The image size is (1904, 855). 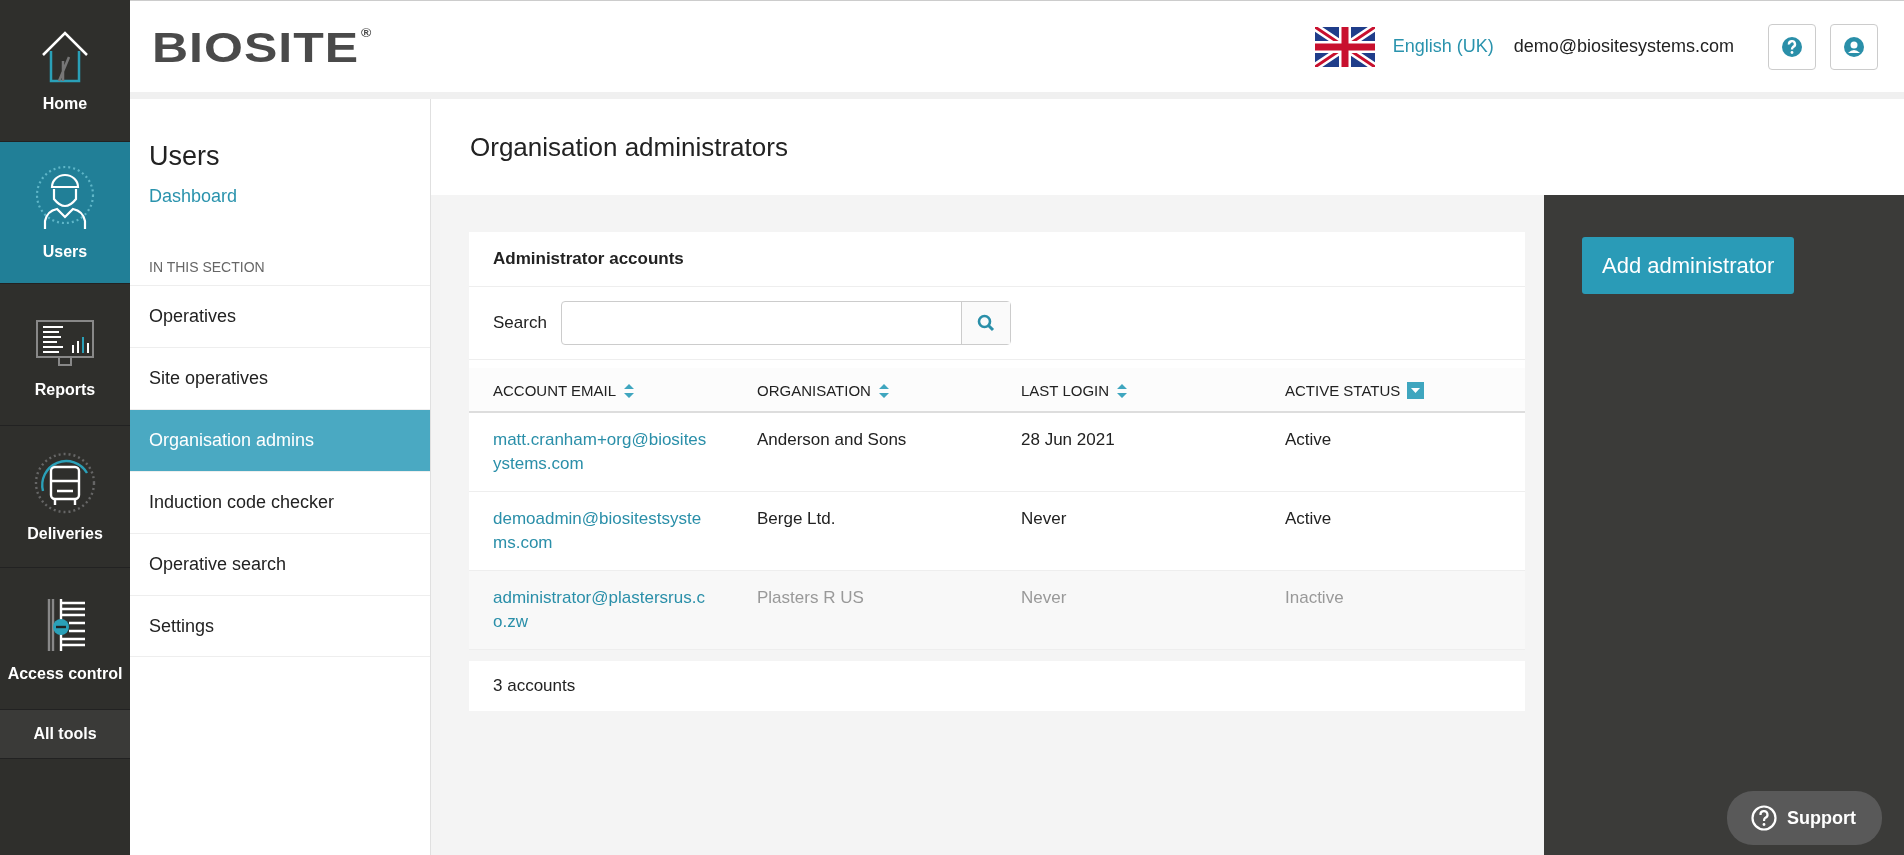 What do you see at coordinates (865, 610) in the screenshot?
I see `table-cell: Plasters R US` at bounding box center [865, 610].